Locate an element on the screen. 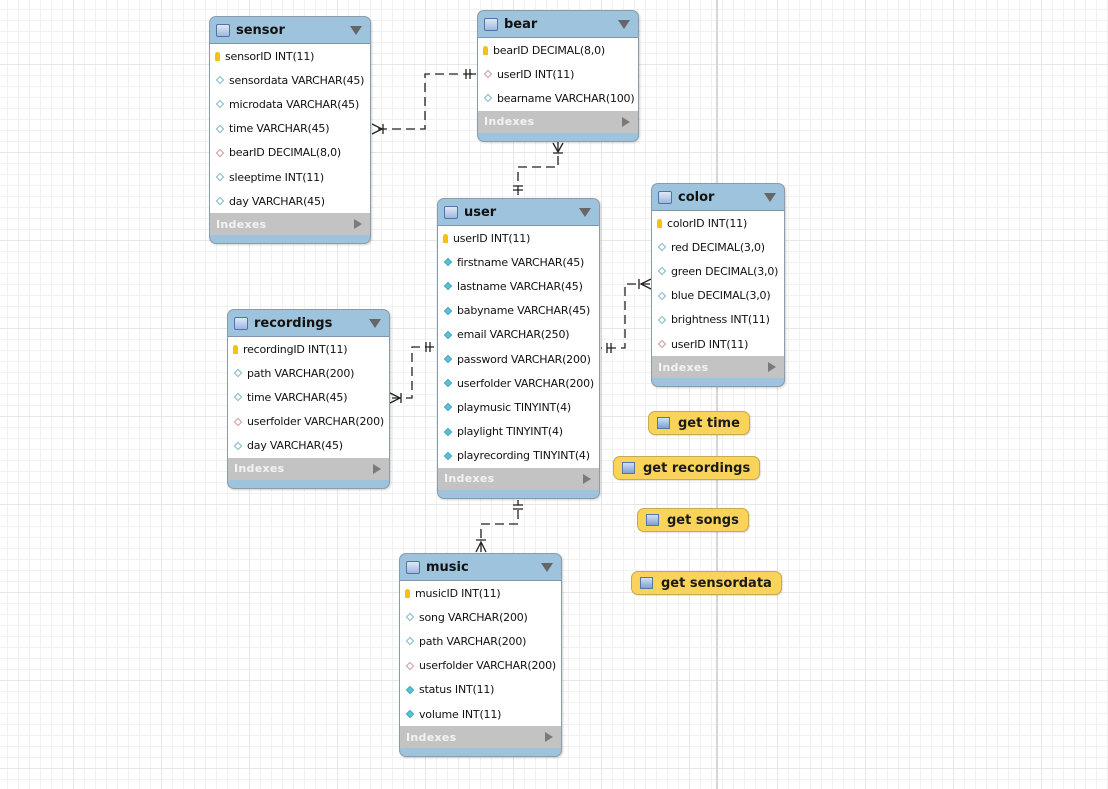 The height and width of the screenshot is (789, 1108). column-row: recordingID INT(11) is located at coordinates (308, 349).